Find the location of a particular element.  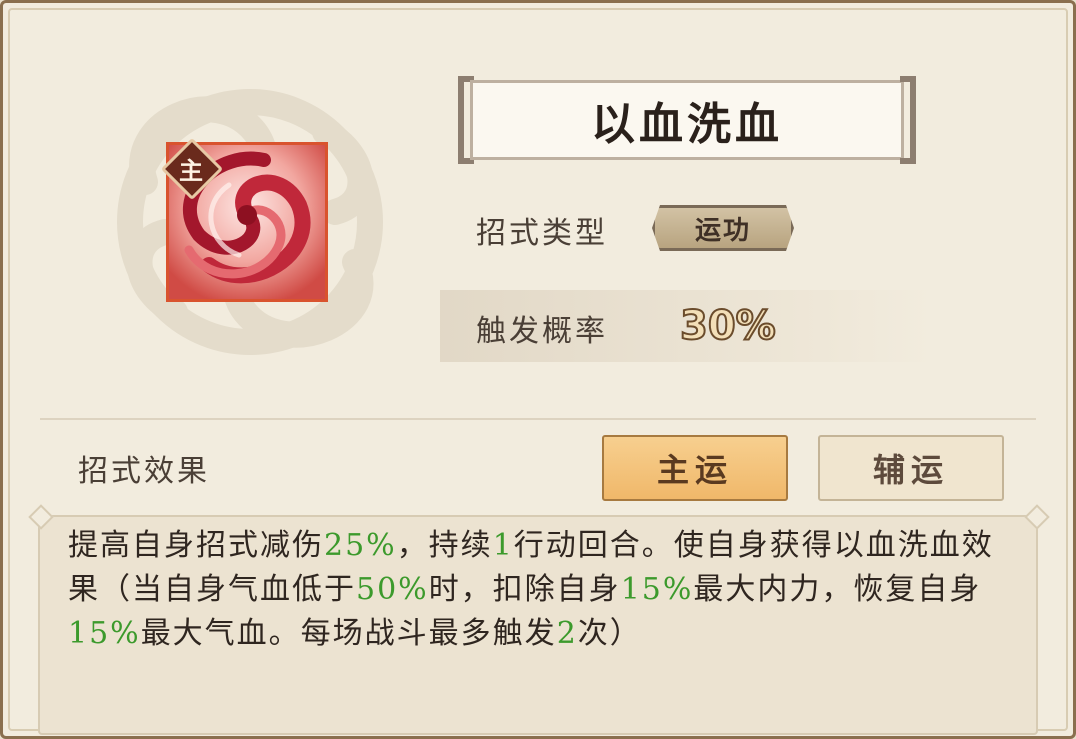

type-label: 招式类型 is located at coordinates (542, 233).